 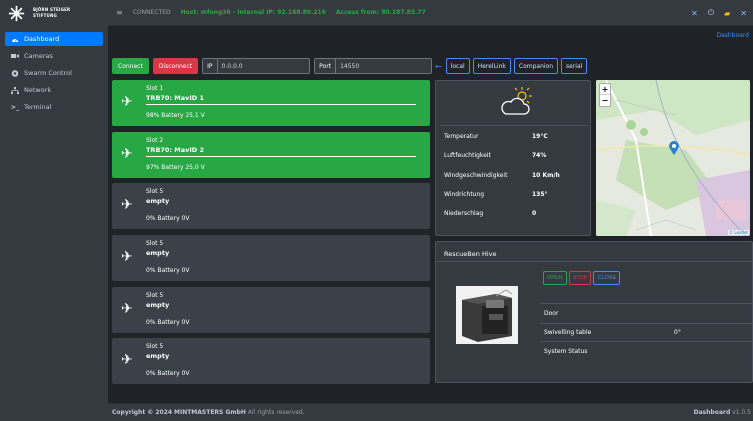 What do you see at coordinates (605, 100) in the screenshot?
I see `zoom-out-button: −` at bounding box center [605, 100].